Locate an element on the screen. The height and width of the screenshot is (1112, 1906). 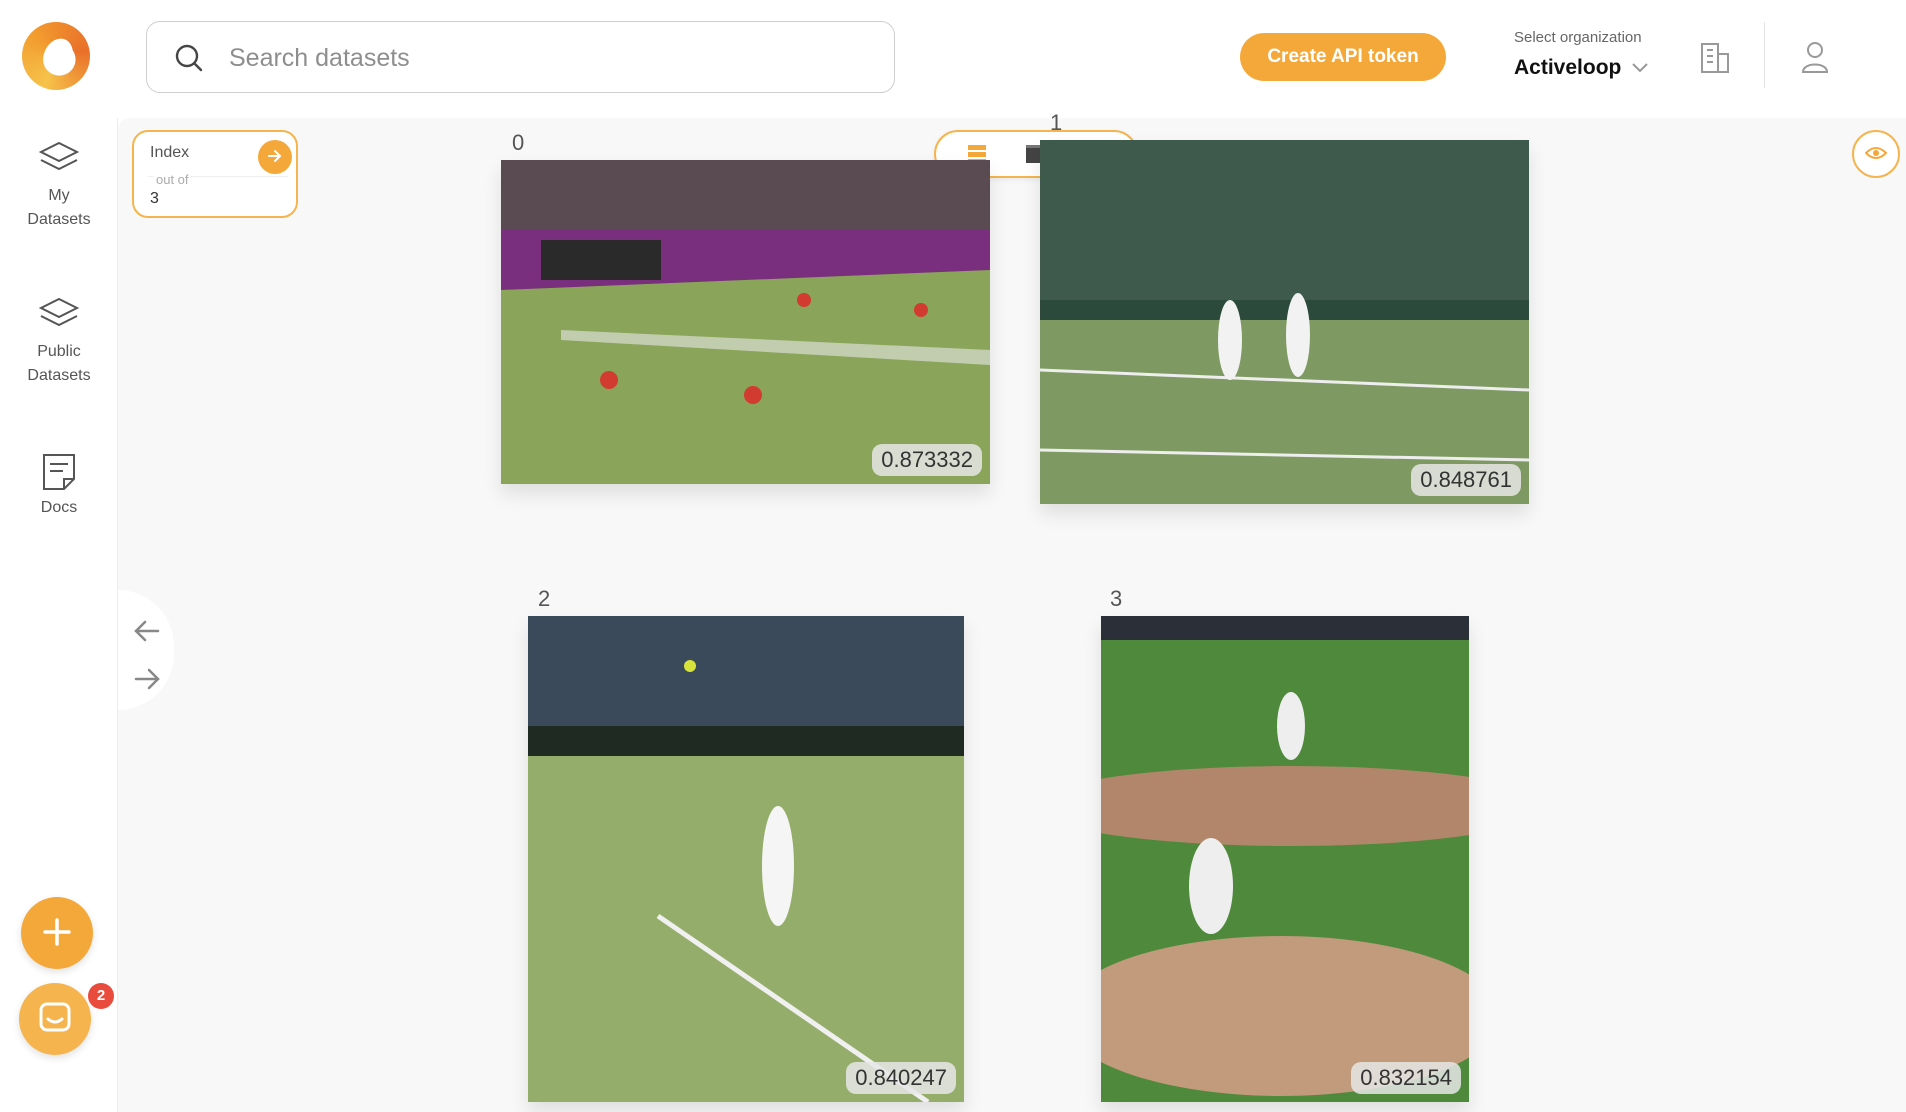
arrow-left-icon is located at coordinates (147, 631).